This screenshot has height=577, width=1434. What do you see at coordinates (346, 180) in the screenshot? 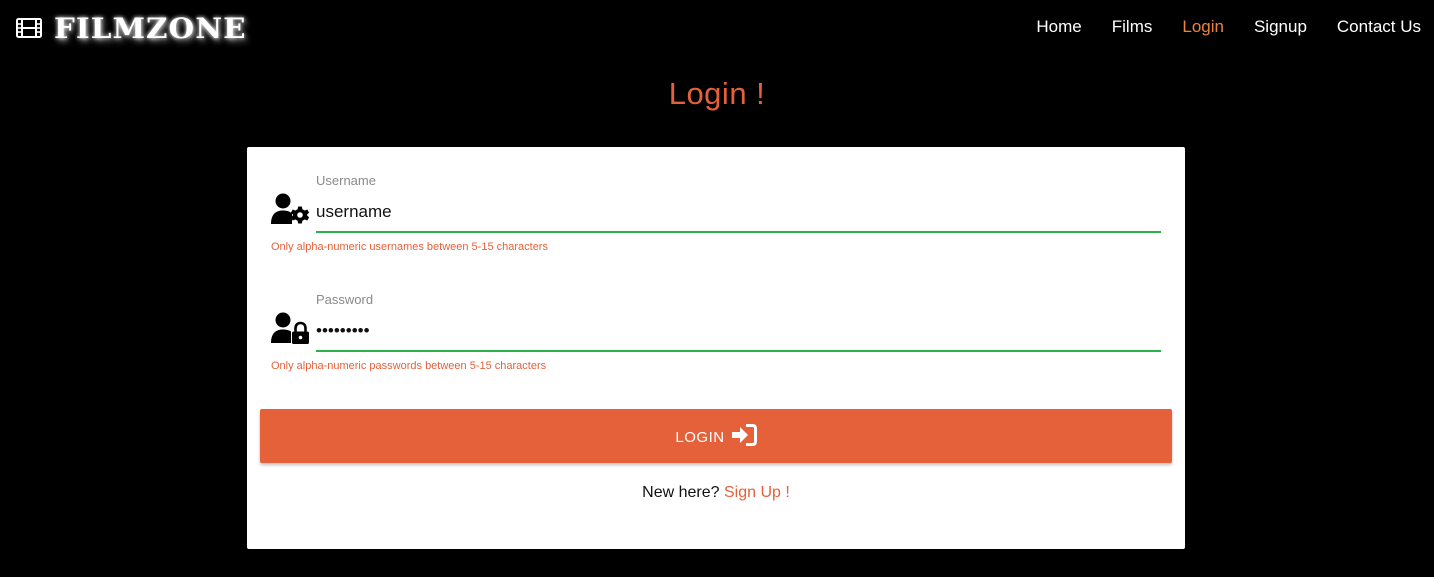
I see `username-label: Username` at bounding box center [346, 180].